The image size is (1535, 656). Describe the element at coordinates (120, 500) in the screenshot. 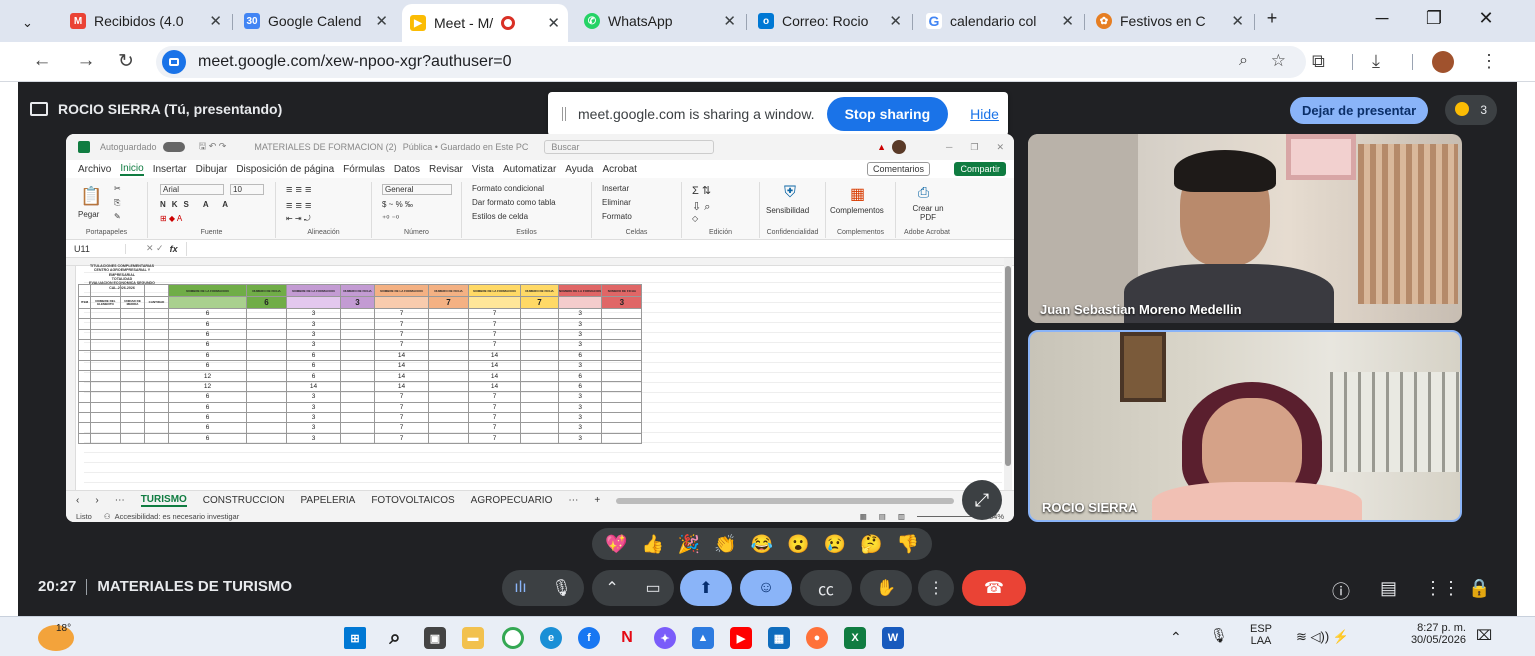

I see `sheet-more-icon: ⋯` at that location.